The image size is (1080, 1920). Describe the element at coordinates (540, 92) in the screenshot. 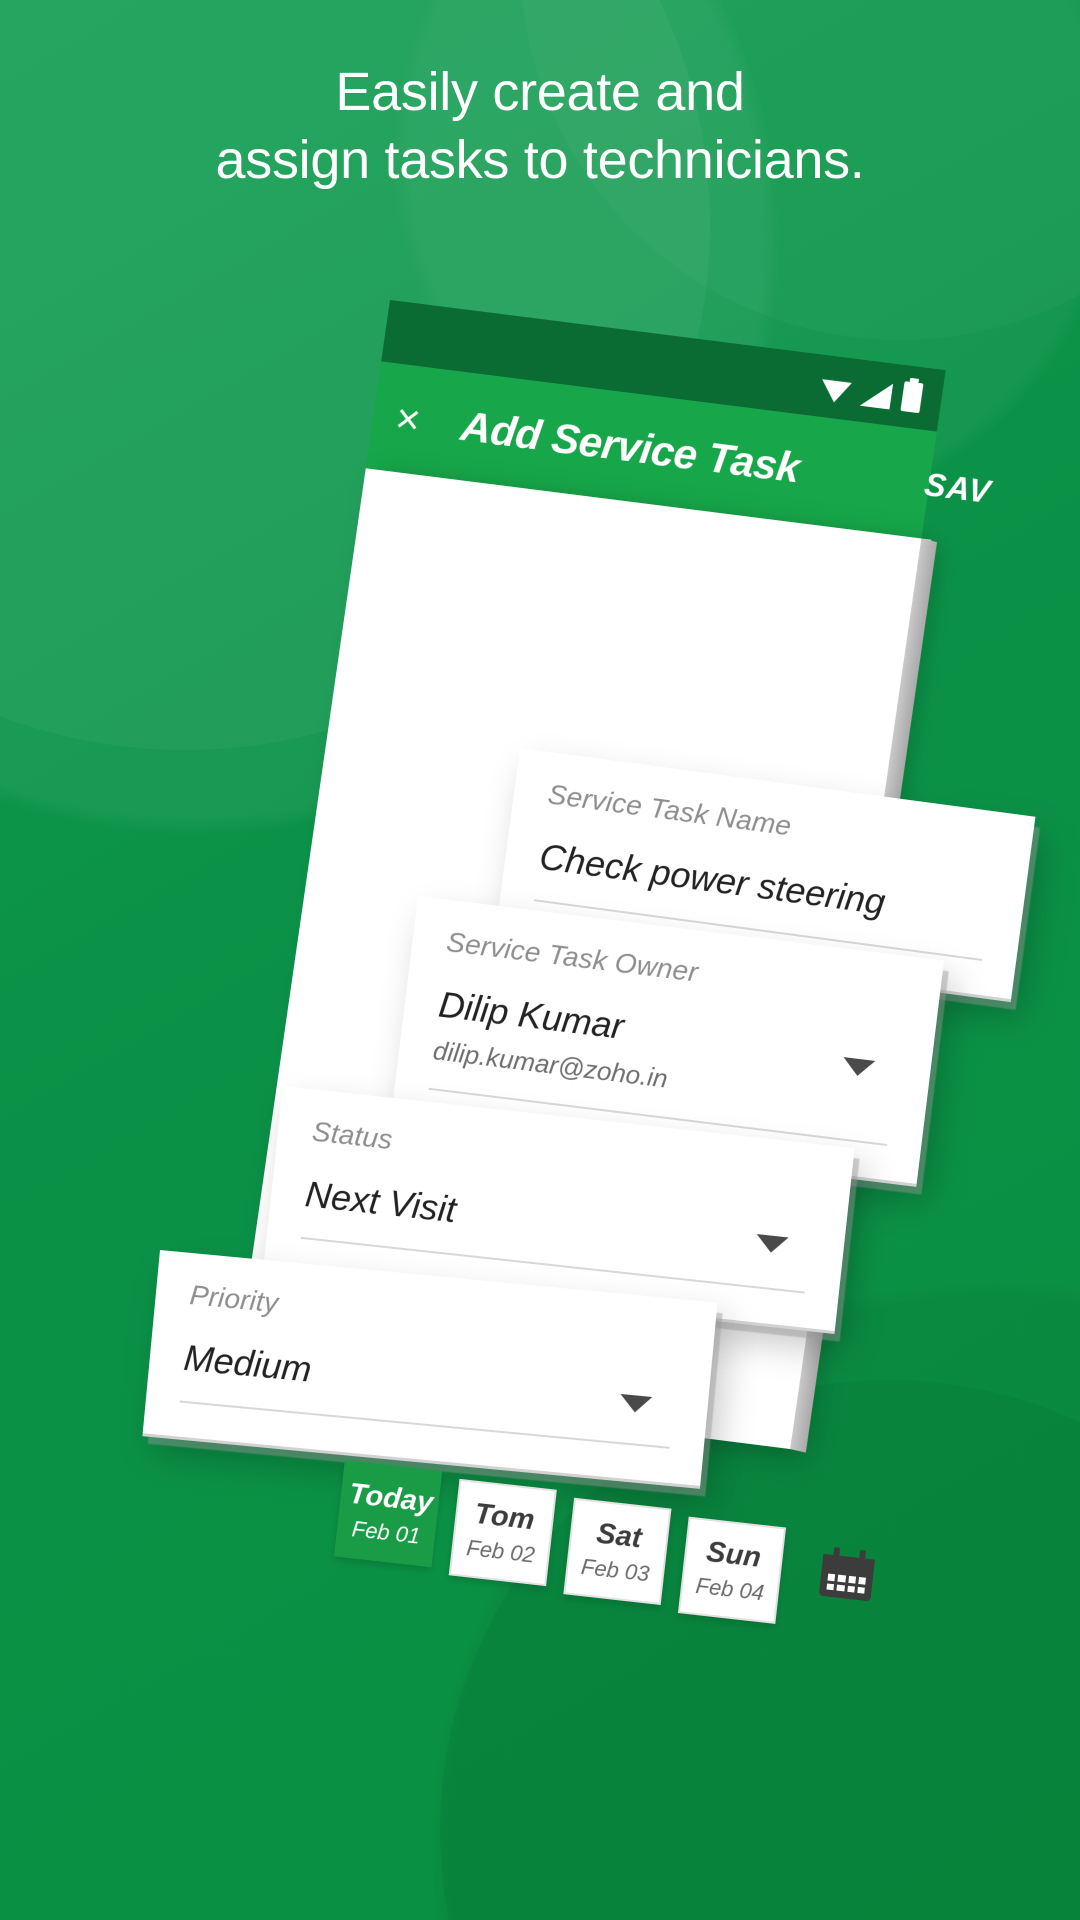

I see `headline-line-1: Easily create and` at that location.